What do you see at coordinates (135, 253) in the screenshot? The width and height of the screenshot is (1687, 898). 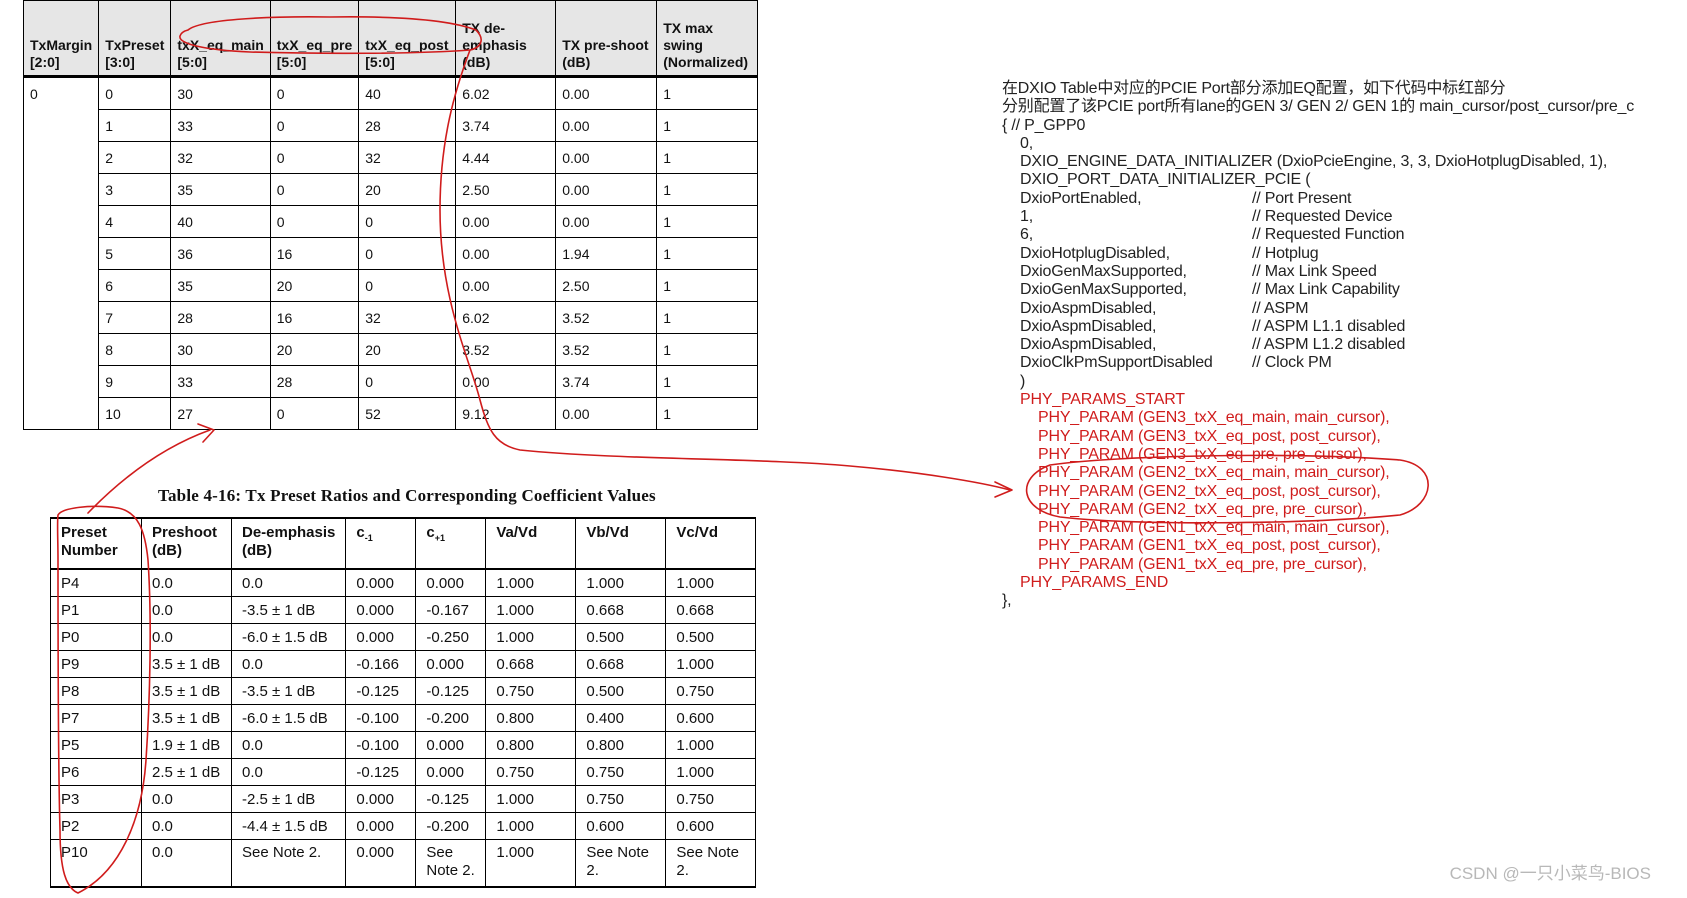 I see `top-table-cell: 5` at bounding box center [135, 253].